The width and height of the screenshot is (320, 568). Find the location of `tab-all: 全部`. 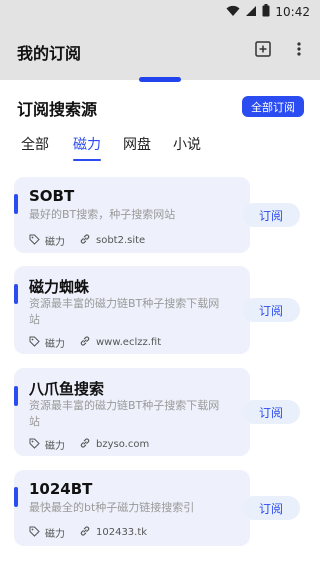

tab-all: 全部 is located at coordinates (35, 147).